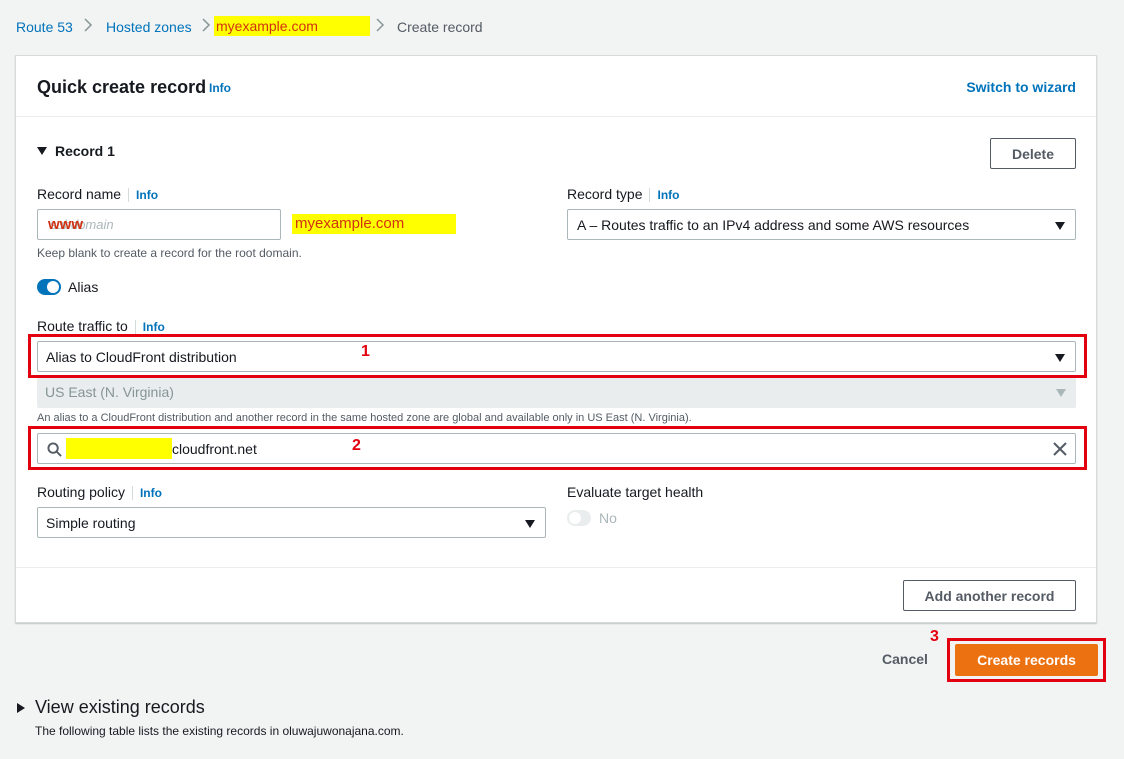  I want to click on routing-policy-select: Simple routing, so click(291, 522).